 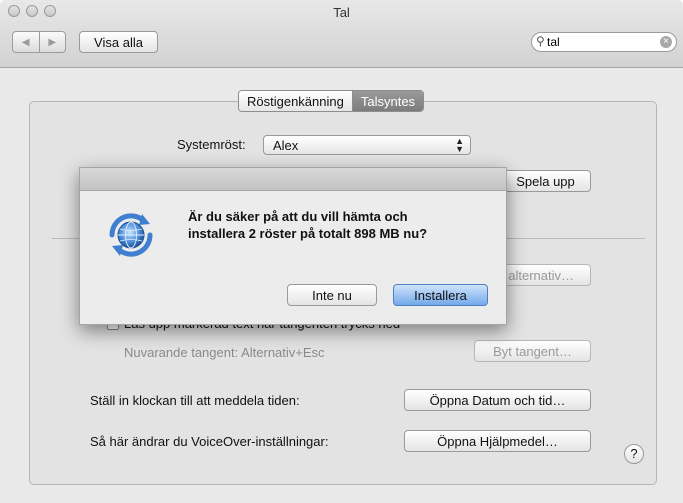 I want to click on system-voice-label: Systemröst:, so click(x=211, y=144).